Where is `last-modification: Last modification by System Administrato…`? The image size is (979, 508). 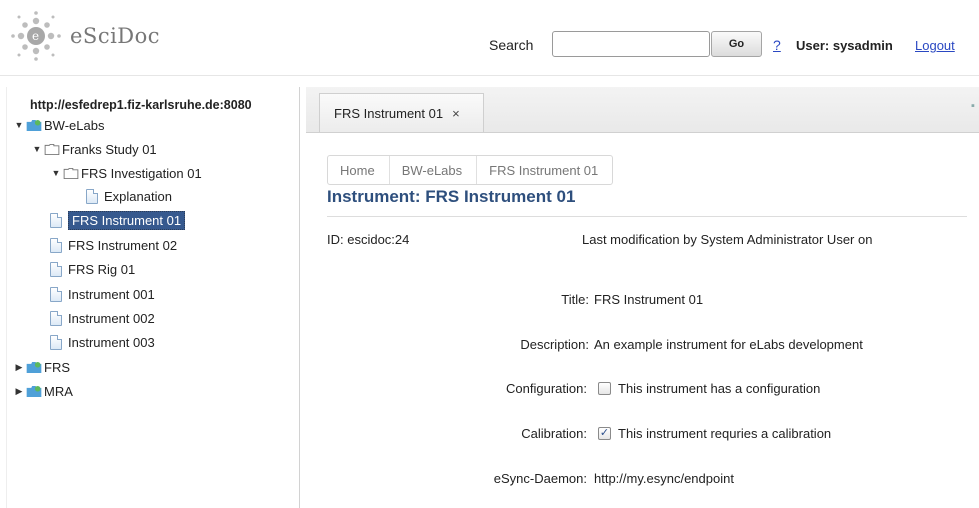
last-modification: Last modification by System Administrato… is located at coordinates (727, 239).